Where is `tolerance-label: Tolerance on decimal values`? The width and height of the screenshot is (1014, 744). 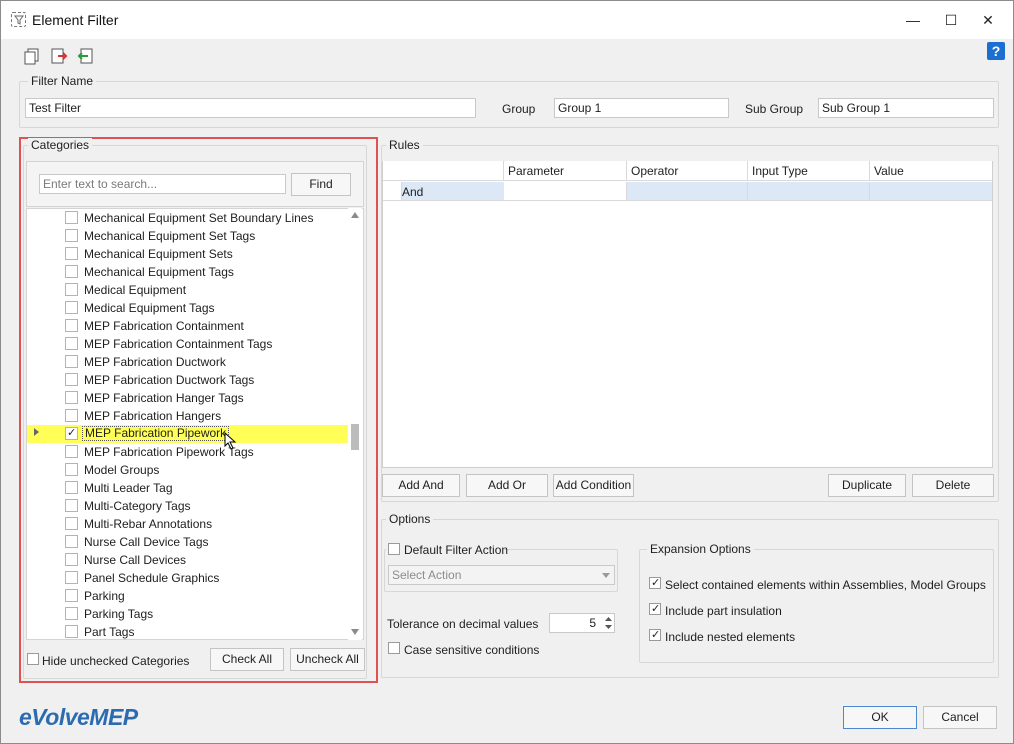
tolerance-label: Tolerance on decimal values is located at coordinates (463, 624).